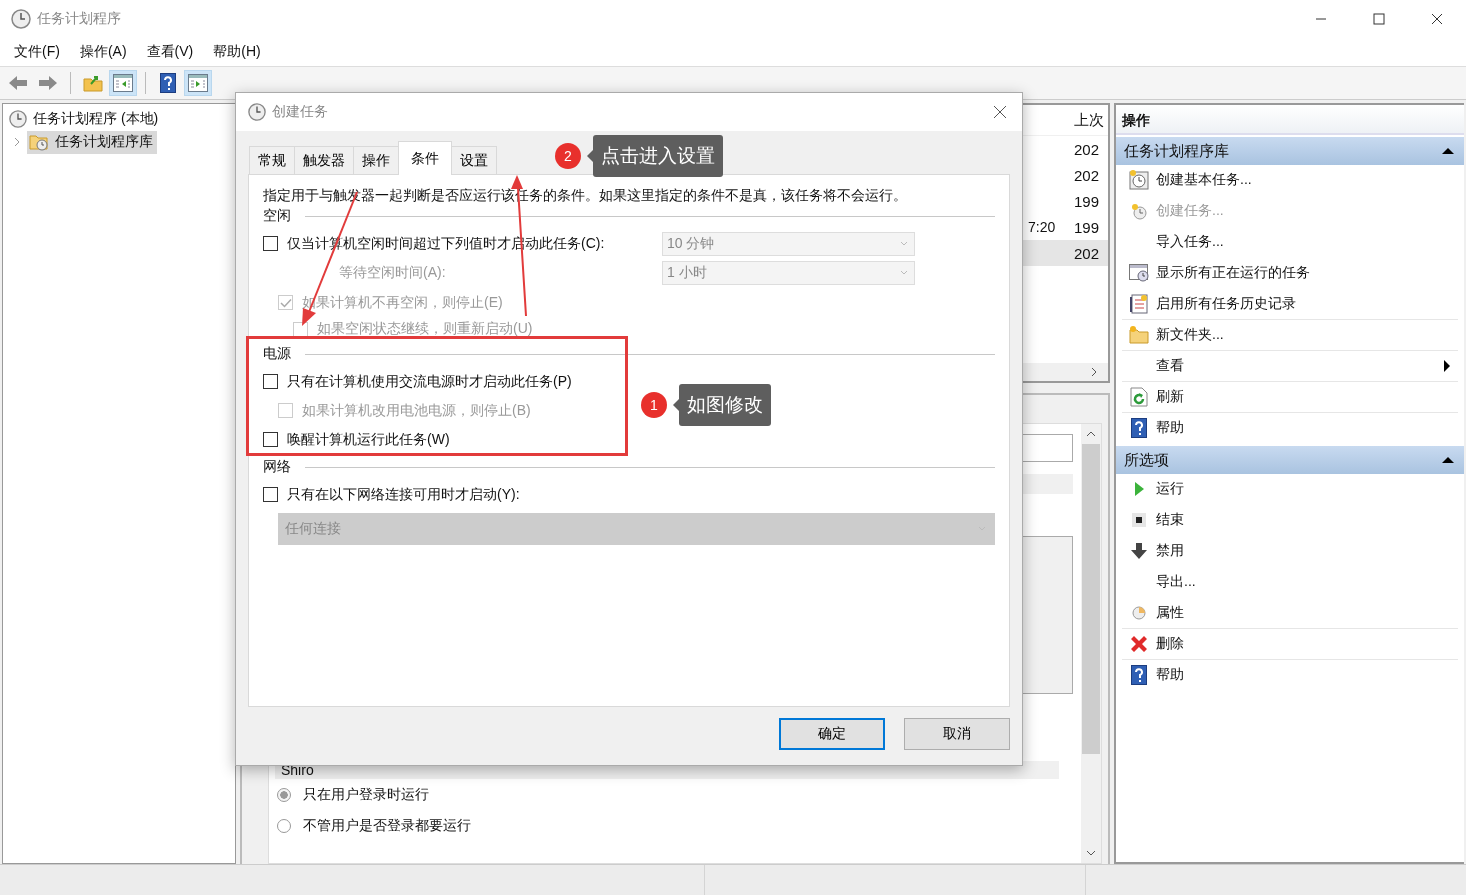 The image size is (1466, 895). What do you see at coordinates (85, 118) in the screenshot?
I see `tree-item: 任务计划程序 (本地)` at bounding box center [85, 118].